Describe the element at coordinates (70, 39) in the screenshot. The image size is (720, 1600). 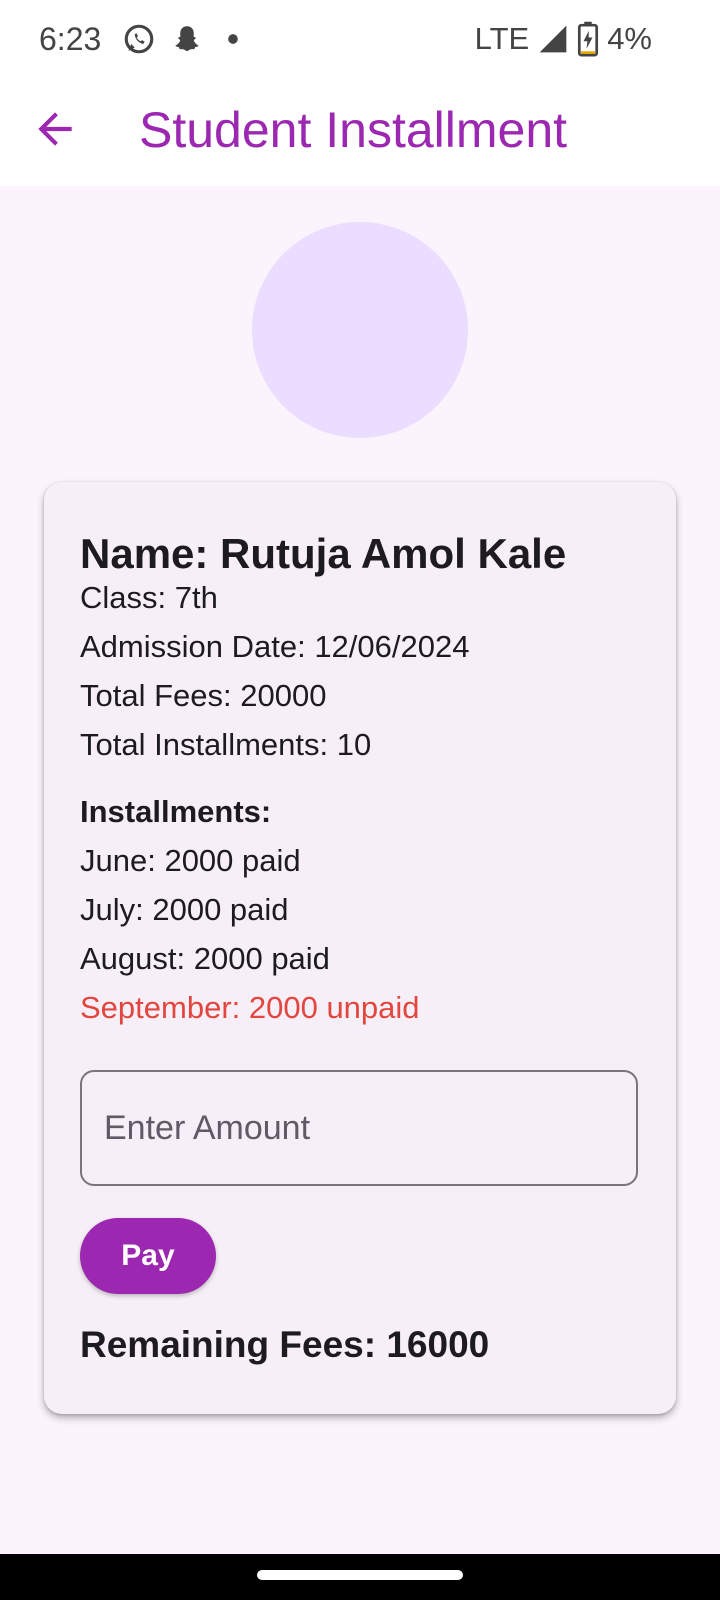
I see `status-time: 6:23` at that location.